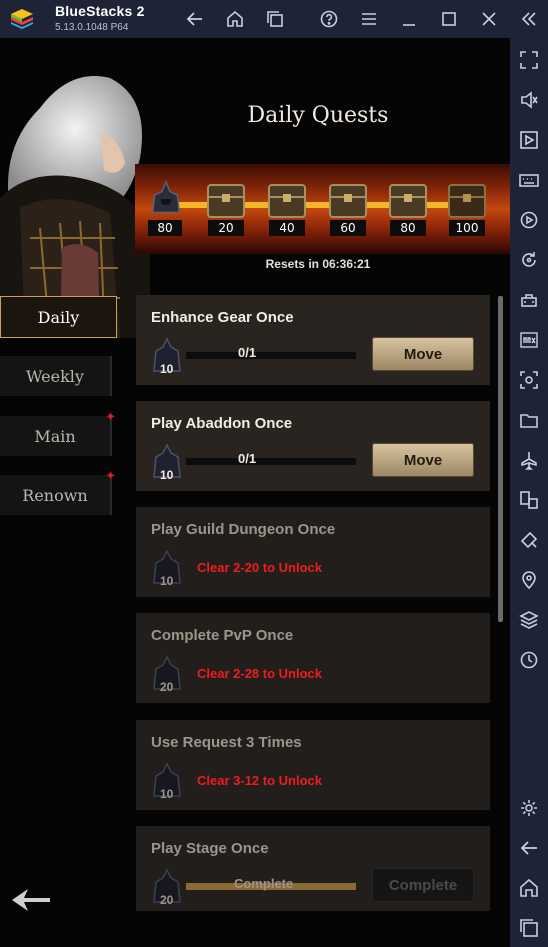  Describe the element at coordinates (529, 420) in the screenshot. I see `folder-icon` at that location.